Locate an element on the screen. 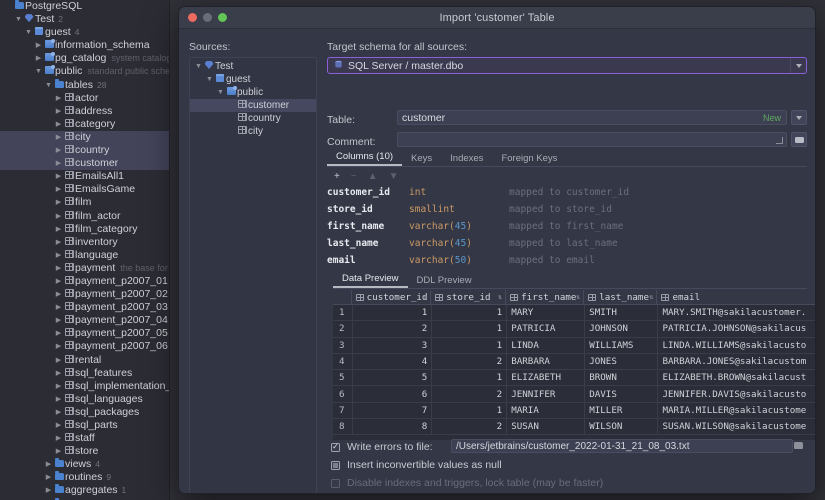 Image resolution: width=825 pixels, height=500 pixels. grid-header-first_name: first_name ⇅ is located at coordinates (545, 297).